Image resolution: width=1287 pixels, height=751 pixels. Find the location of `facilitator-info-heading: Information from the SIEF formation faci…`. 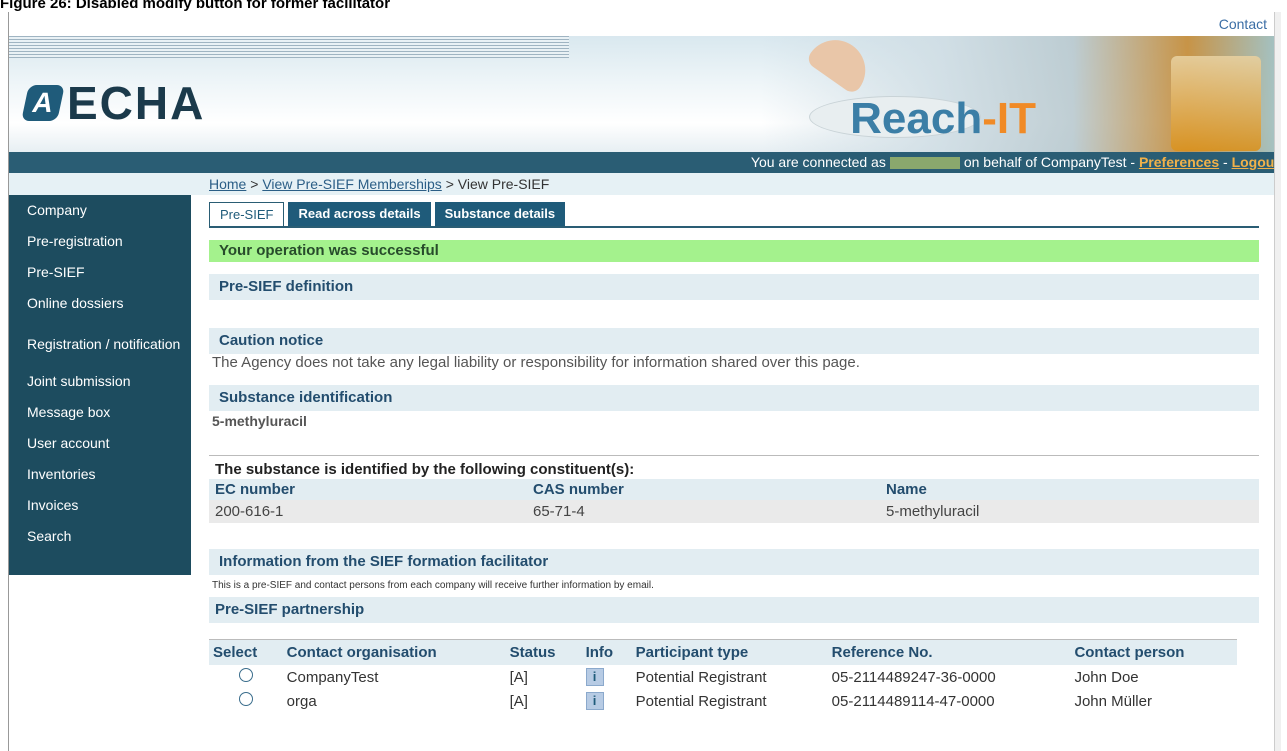

facilitator-info-heading: Information from the SIEF formation faci… is located at coordinates (734, 562).